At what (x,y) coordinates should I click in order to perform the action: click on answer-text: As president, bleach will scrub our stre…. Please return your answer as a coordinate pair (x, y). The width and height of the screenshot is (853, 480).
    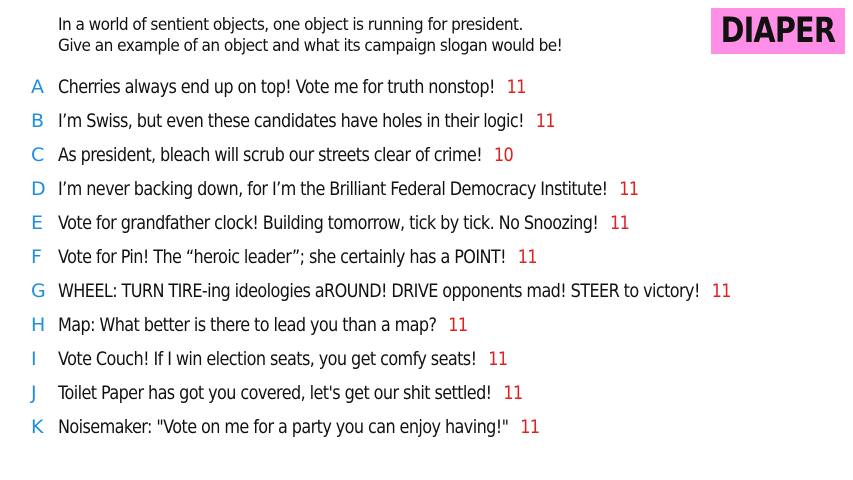
    Looking at the image, I should click on (270, 155).